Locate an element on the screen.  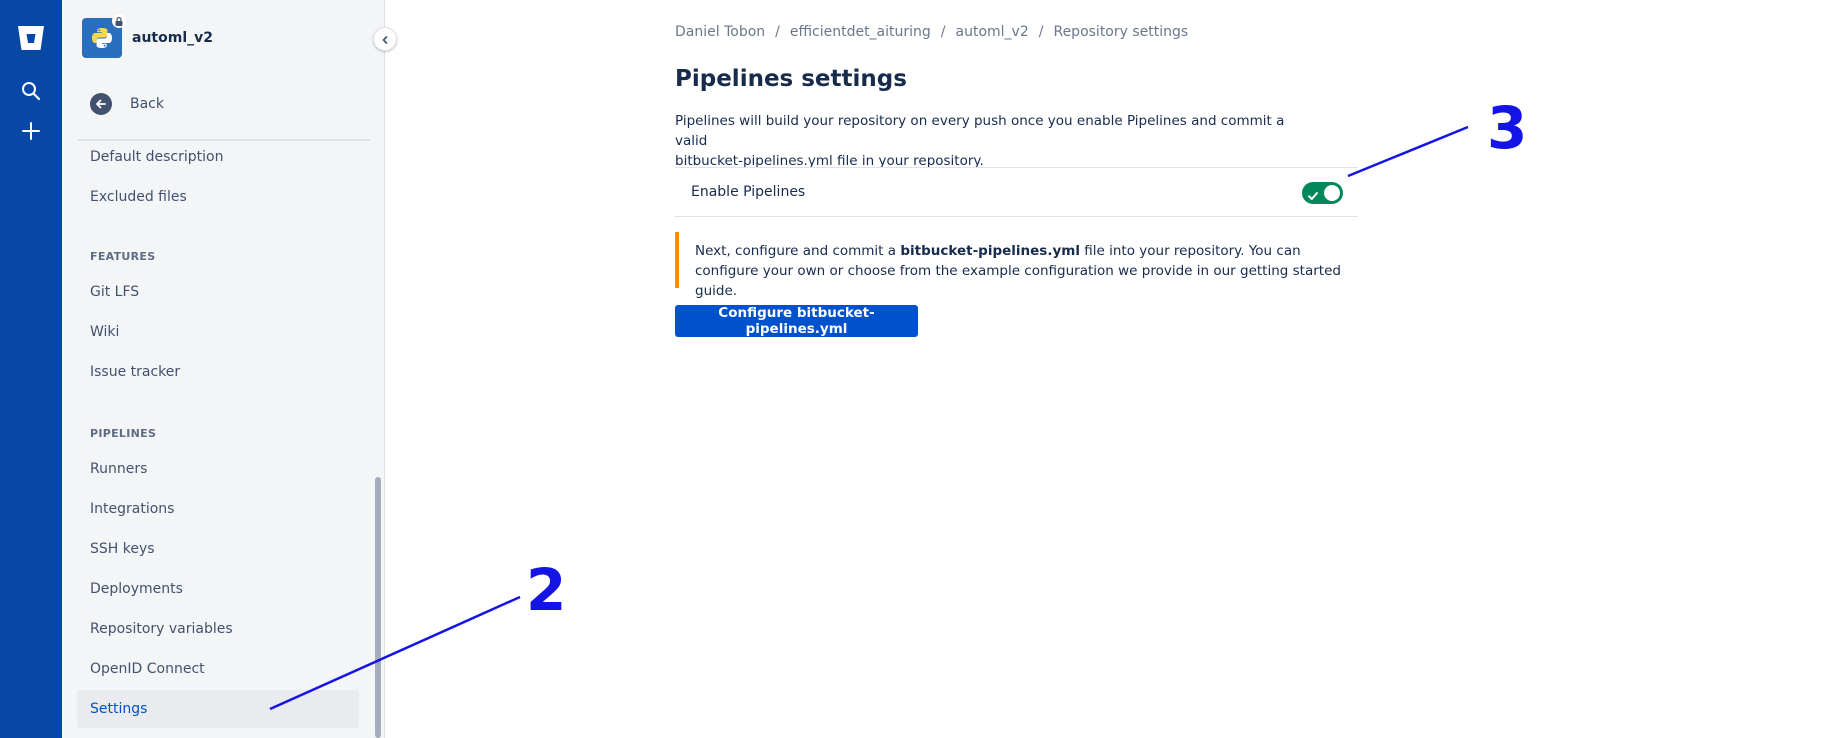
global-nav is located at coordinates (31, 369).